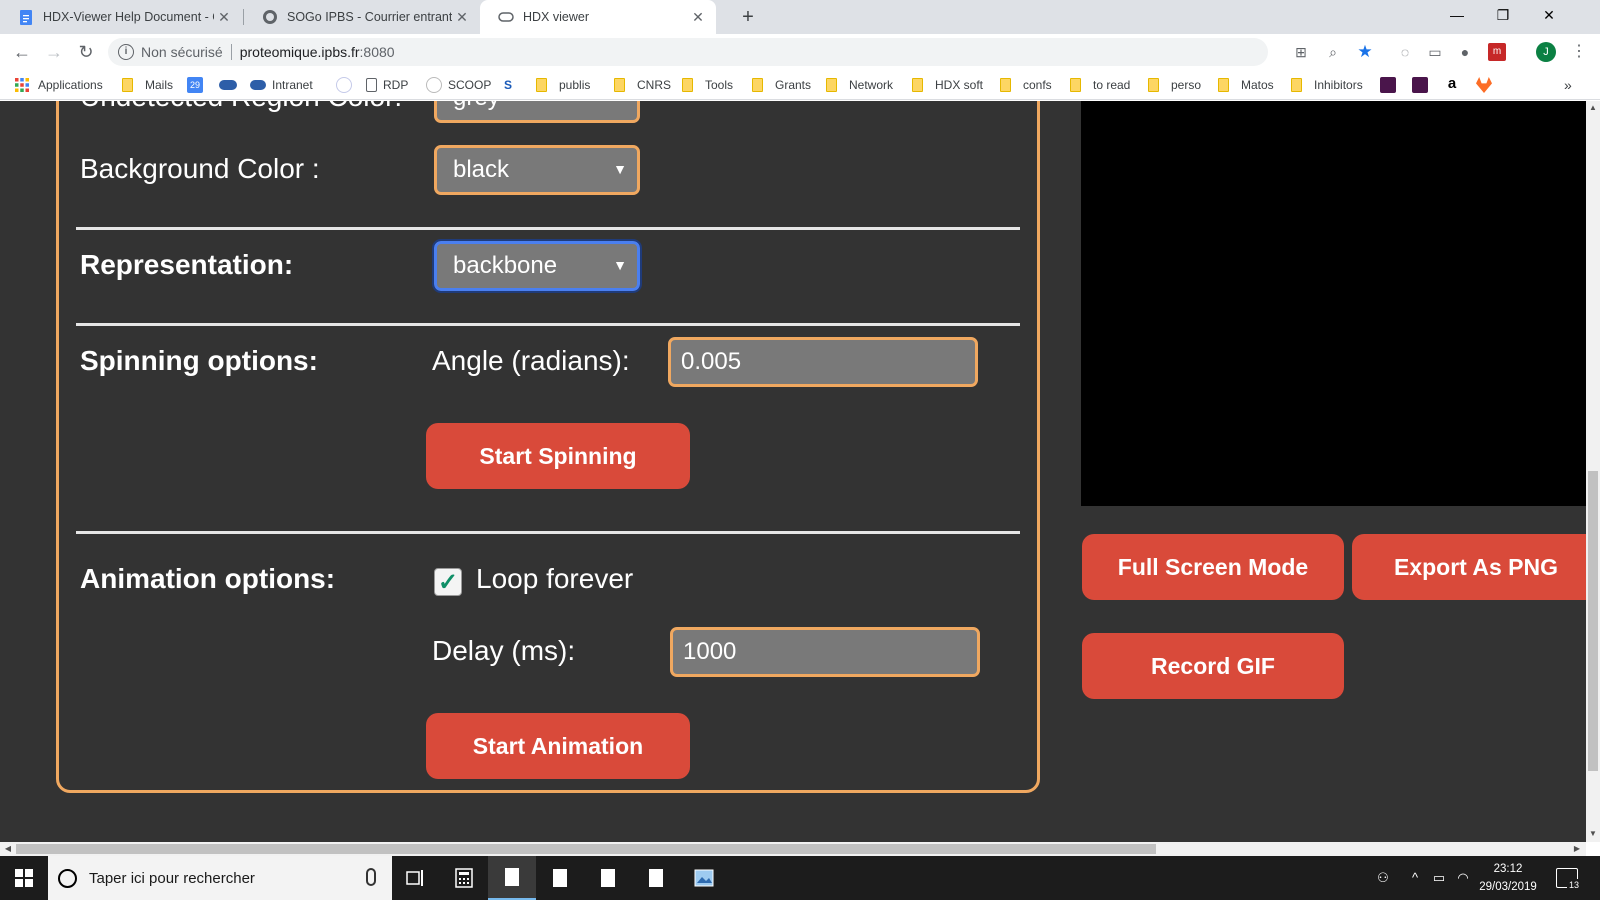 Image resolution: width=1600 pixels, height=900 pixels. What do you see at coordinates (1568, 879) in the screenshot?
I see `notification-center-icon: 13` at bounding box center [1568, 879].